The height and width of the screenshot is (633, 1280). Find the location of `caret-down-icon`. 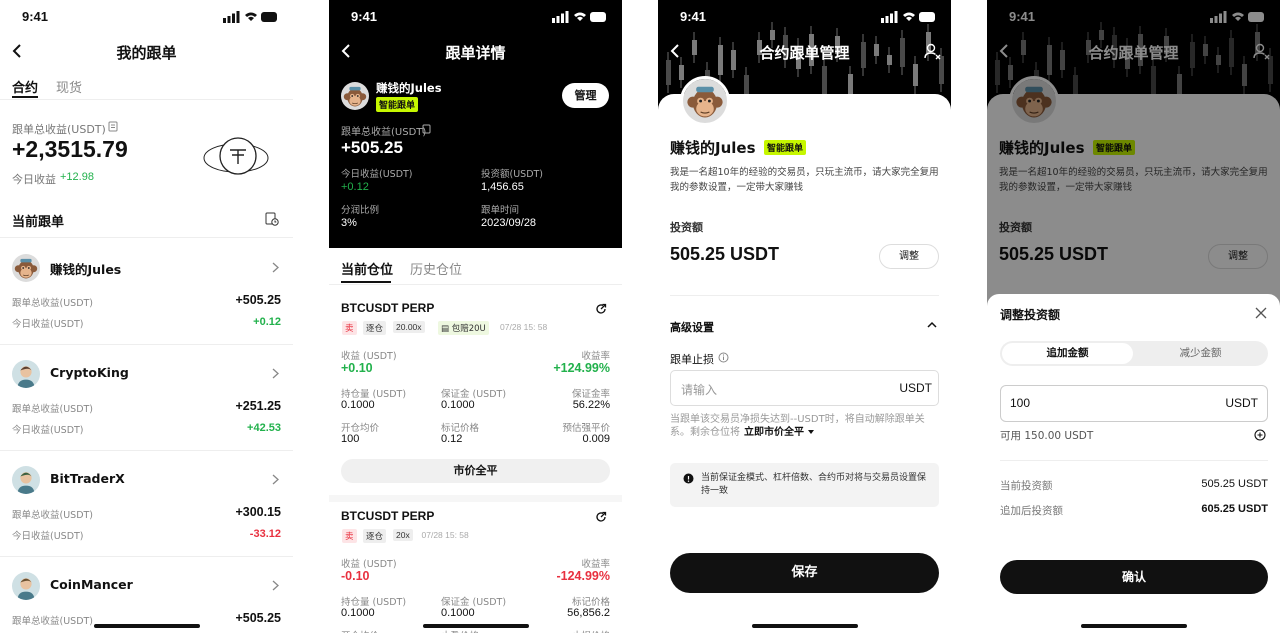

caret-down-icon is located at coordinates (811, 432).